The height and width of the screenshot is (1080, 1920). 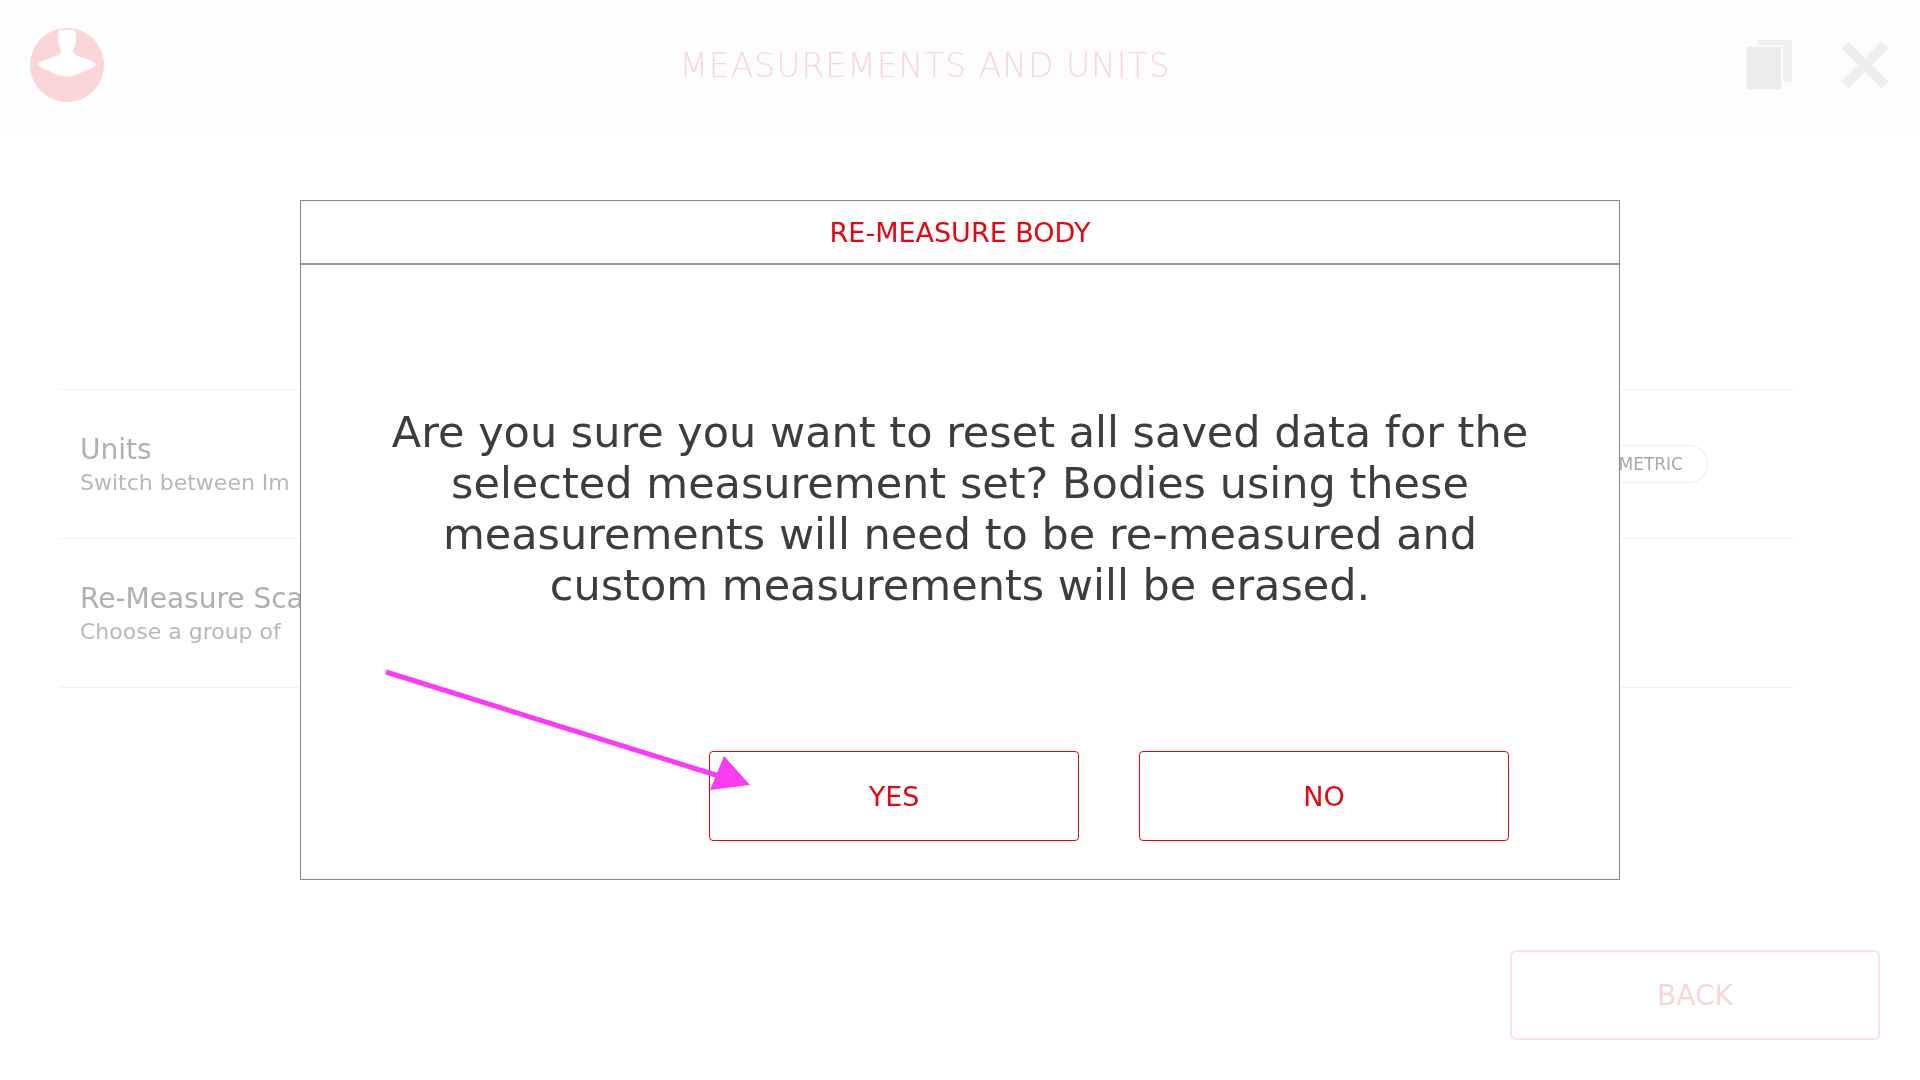 I want to click on yes-button: YES, so click(x=894, y=796).